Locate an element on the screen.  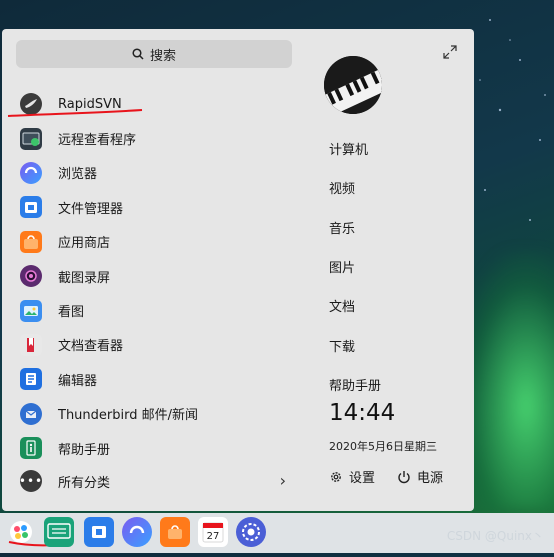
place-downloads: 下载 is located at coordinates (355, 344).